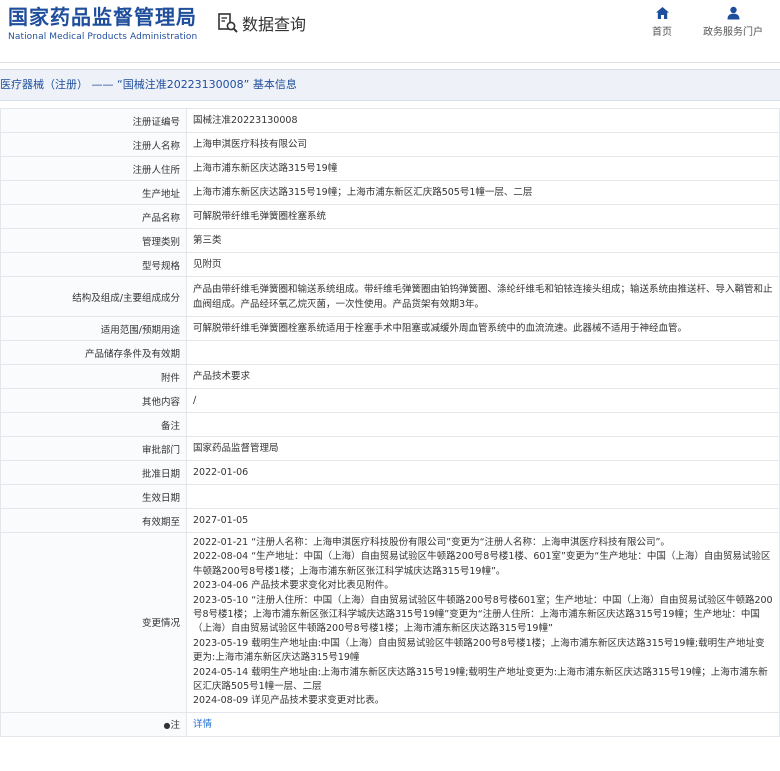 This screenshot has height=771, width=780. What do you see at coordinates (93, 296) in the screenshot?
I see `row-label: 结构及组成/主要组成成分` at bounding box center [93, 296].